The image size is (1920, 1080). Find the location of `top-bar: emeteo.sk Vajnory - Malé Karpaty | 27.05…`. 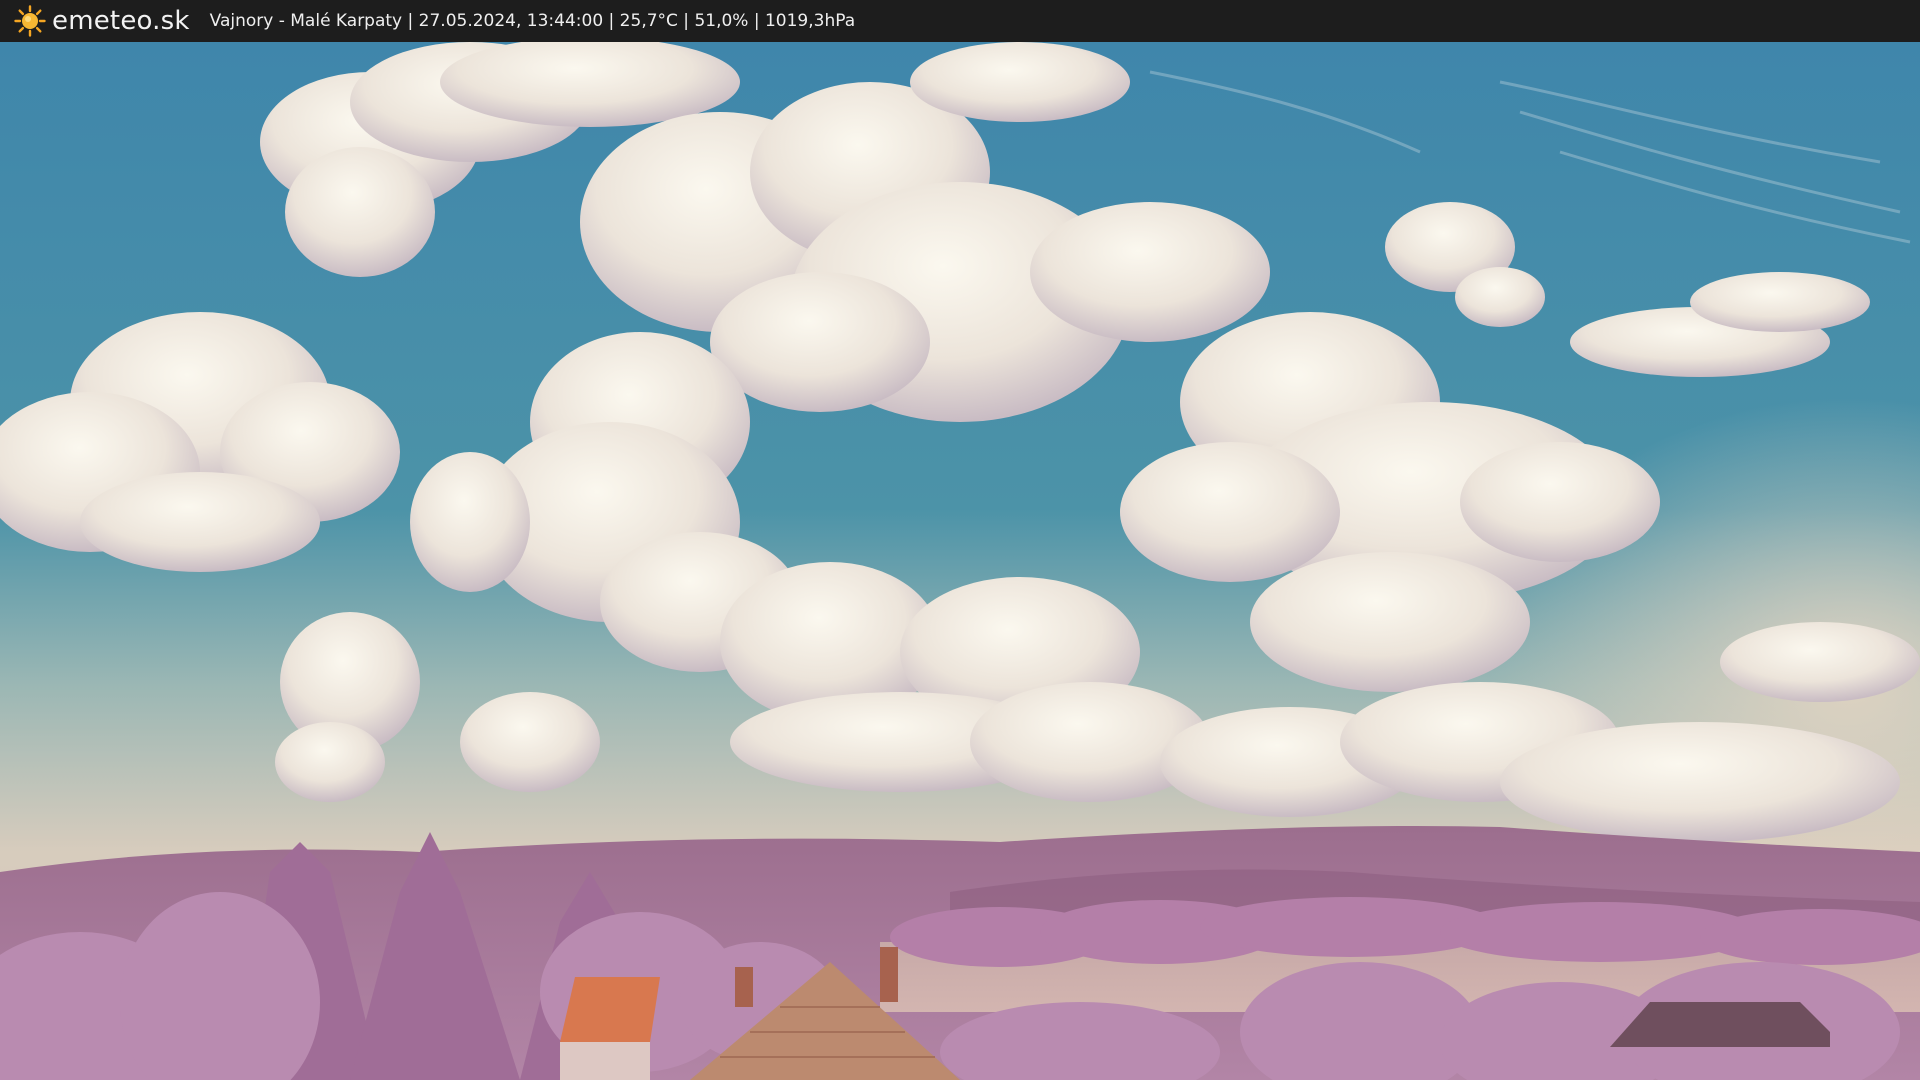

top-bar: emeteo.sk Vajnory - Malé Karpaty | 27.05… is located at coordinates (960, 21).